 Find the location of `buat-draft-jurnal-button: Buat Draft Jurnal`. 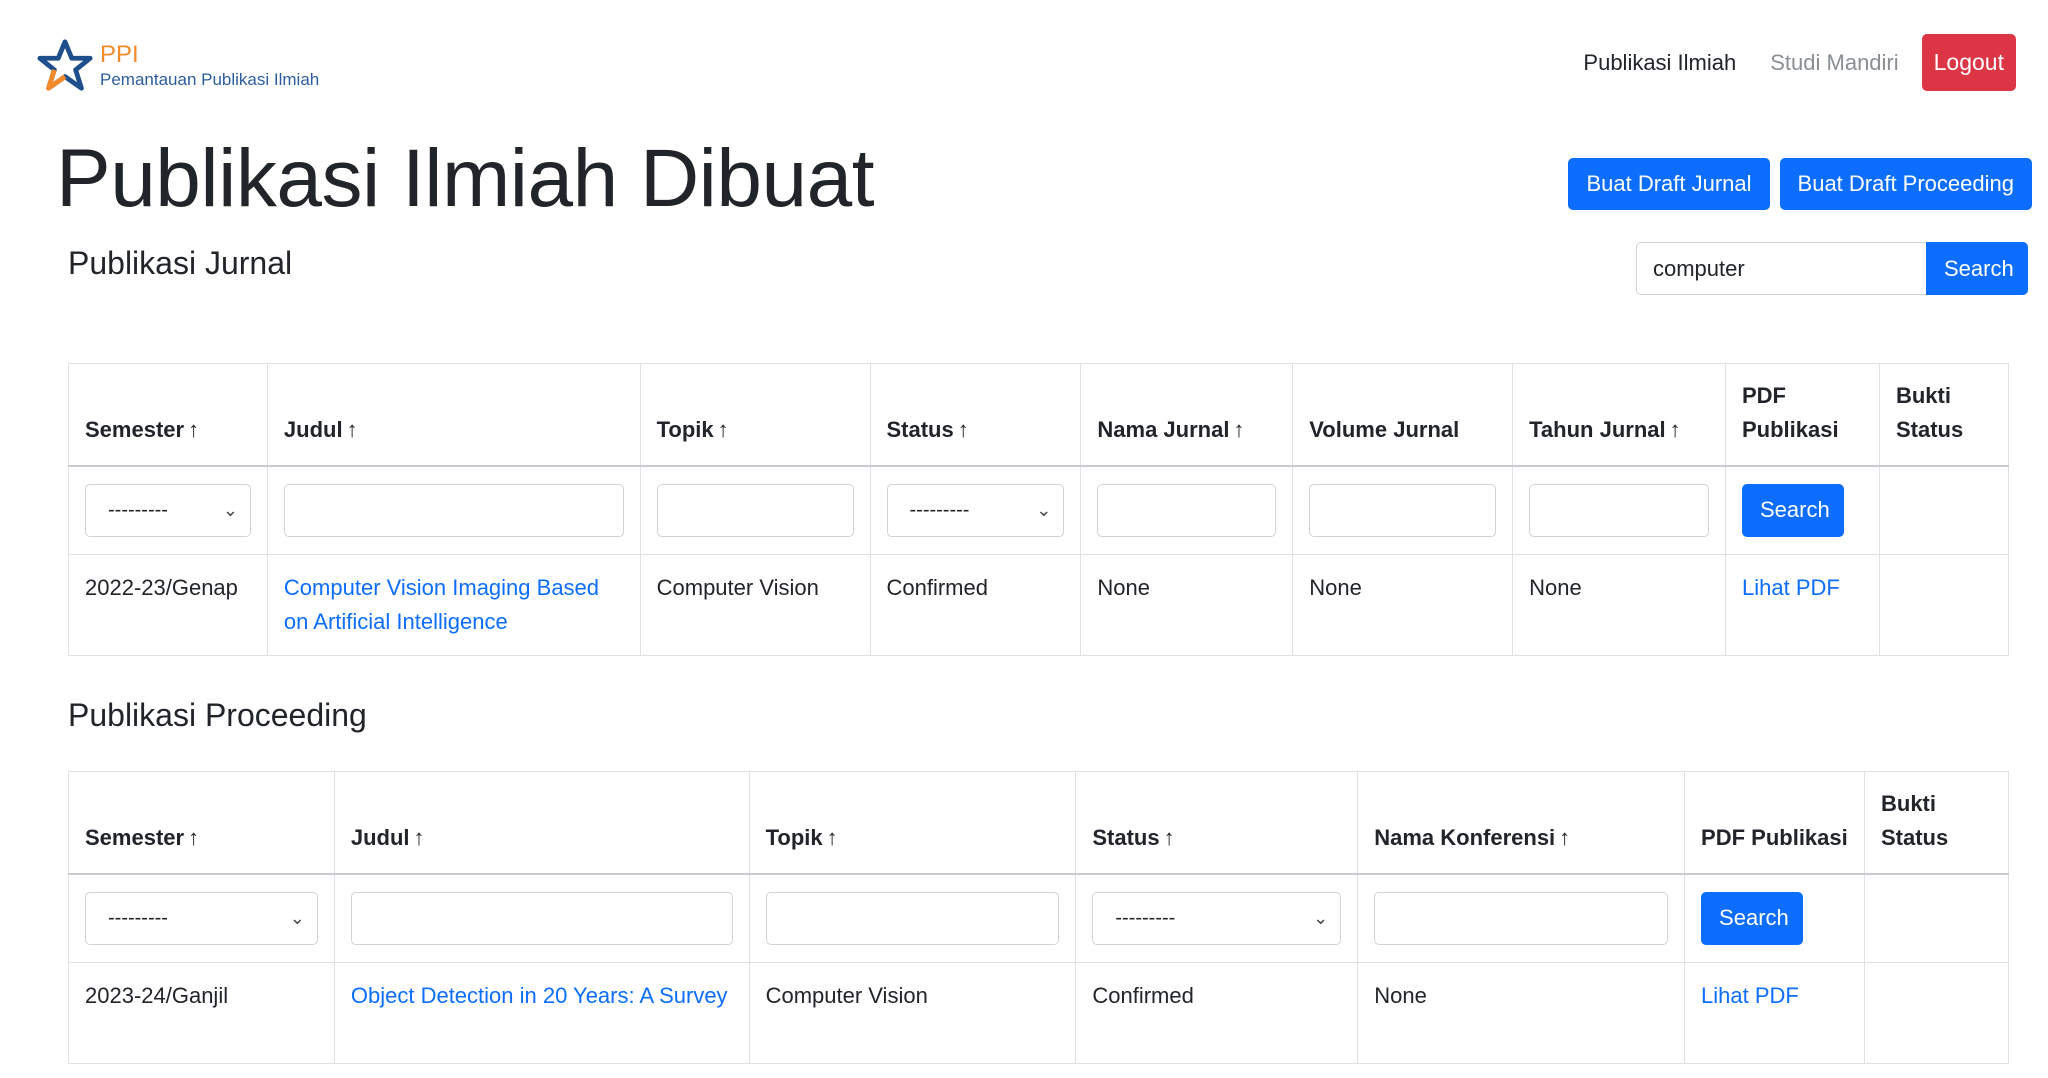

buat-draft-jurnal-button: Buat Draft Jurnal is located at coordinates (1669, 184).